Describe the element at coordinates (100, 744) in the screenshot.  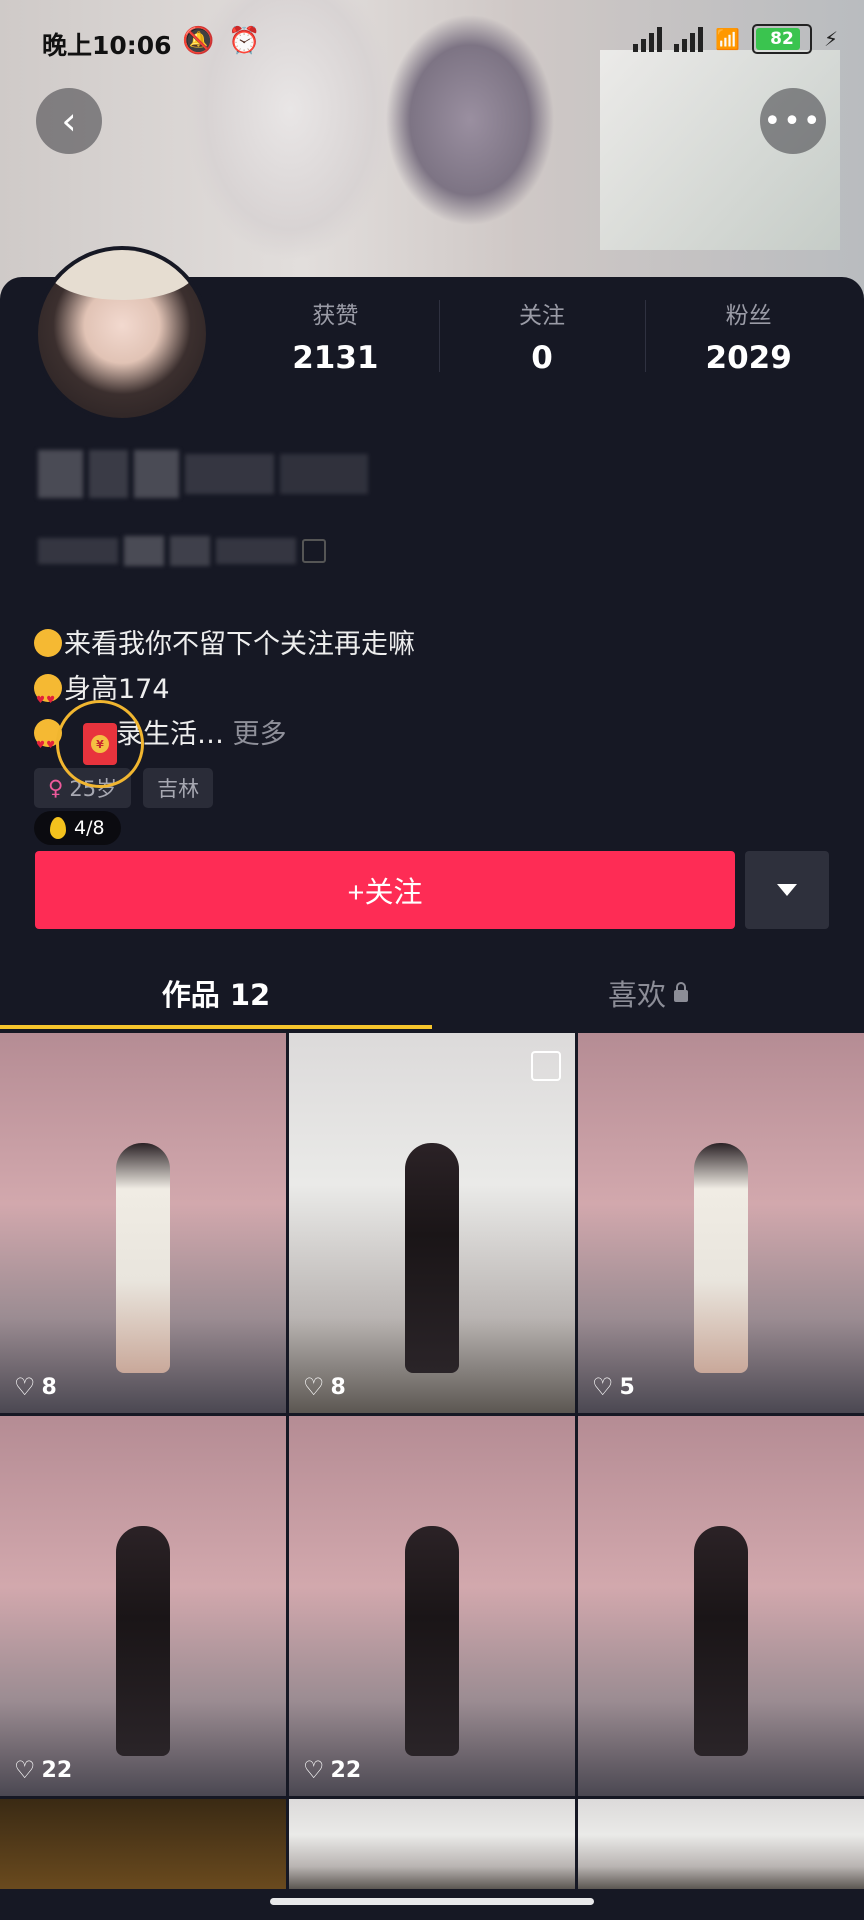
I see `red-packet-icon: ¥` at that location.